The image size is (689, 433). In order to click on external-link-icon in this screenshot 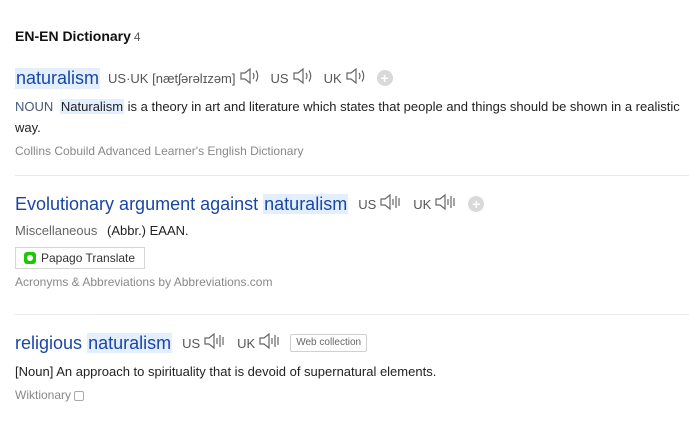, I will do `click(79, 395)`.